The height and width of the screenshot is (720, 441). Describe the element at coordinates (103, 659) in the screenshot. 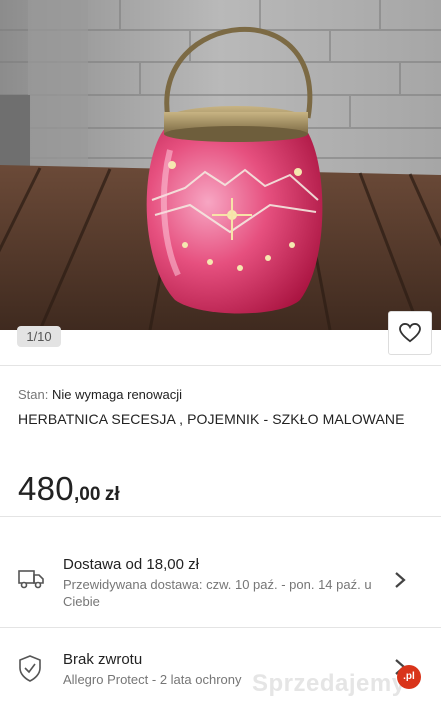

I see `returns-title: Brak zwrotu` at that location.